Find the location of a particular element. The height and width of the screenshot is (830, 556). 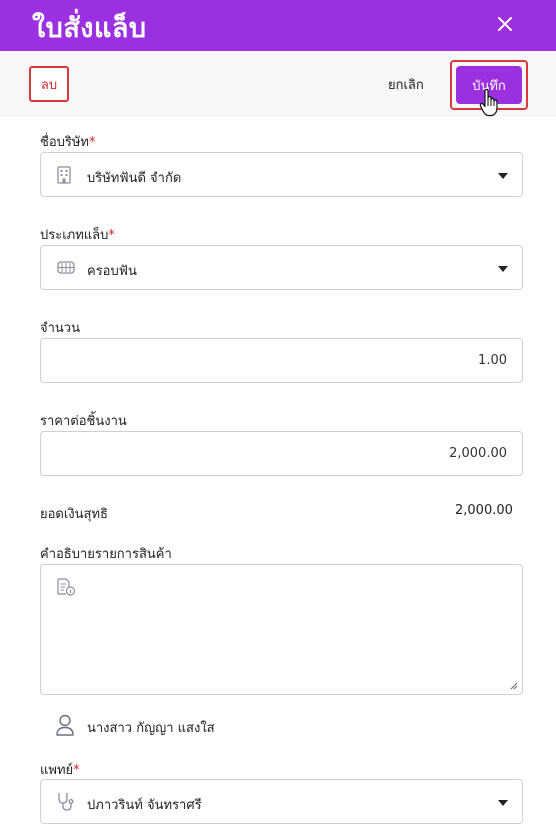

doctor-value: ปภาวรินท์ จันทราศรี is located at coordinates (144, 805).